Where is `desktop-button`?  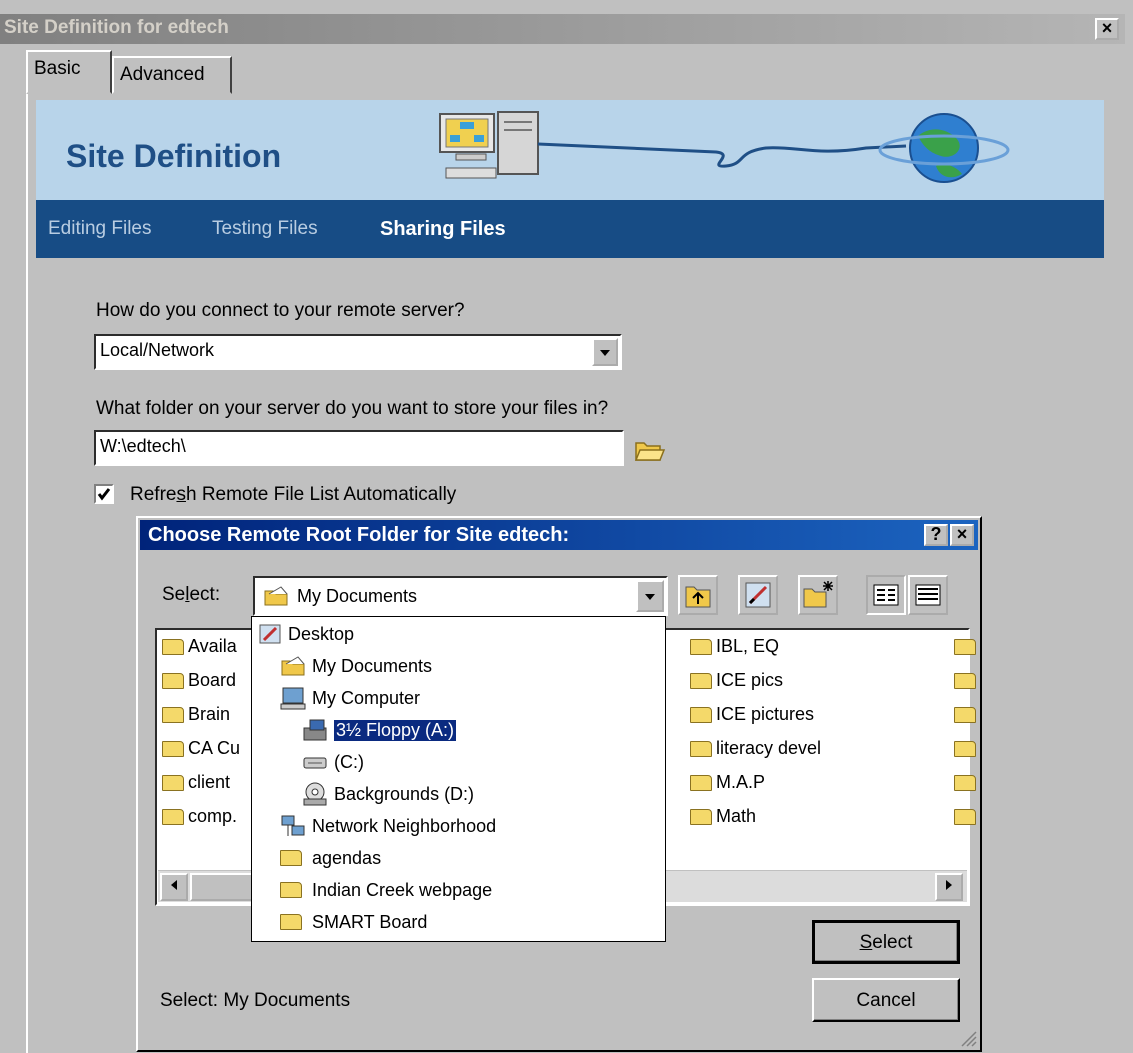
desktop-button is located at coordinates (758, 595).